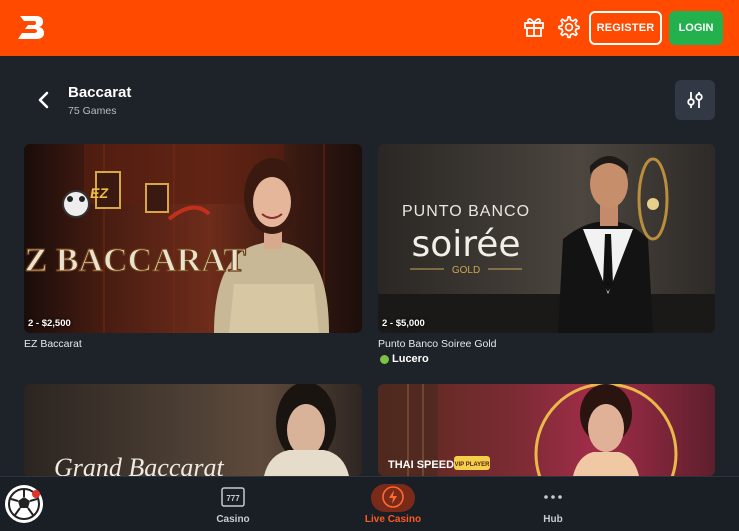 This screenshot has width=739, height=531. Describe the element at coordinates (466, 211) in the screenshot. I see `punto-banco-art-top: PUNTO BANCO` at that location.